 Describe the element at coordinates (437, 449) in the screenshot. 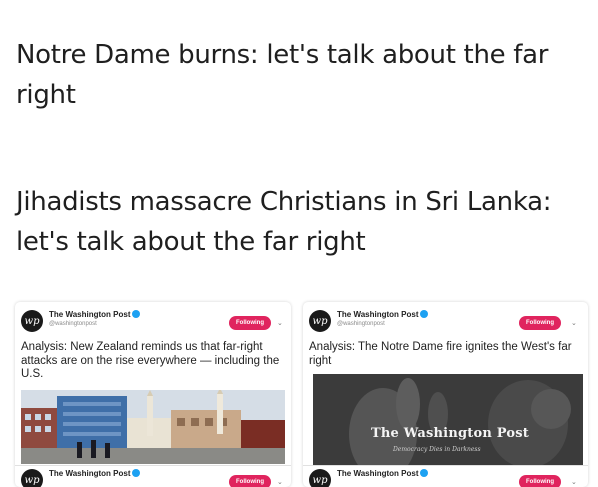

I see `image-tagline: Democracy Dies in Darkness` at that location.